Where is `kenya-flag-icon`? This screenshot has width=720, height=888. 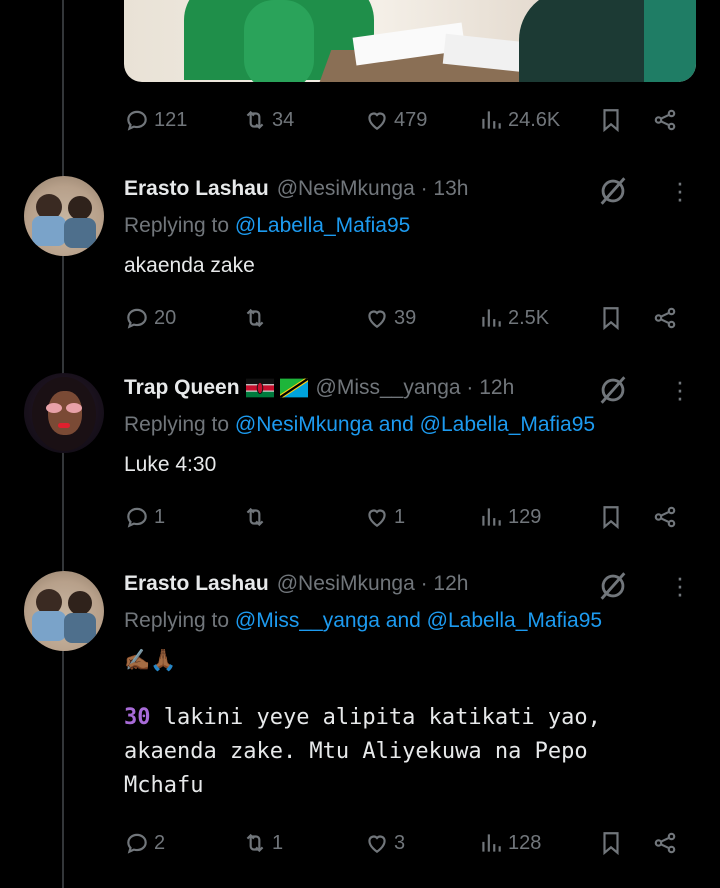 kenya-flag-icon is located at coordinates (259, 388).